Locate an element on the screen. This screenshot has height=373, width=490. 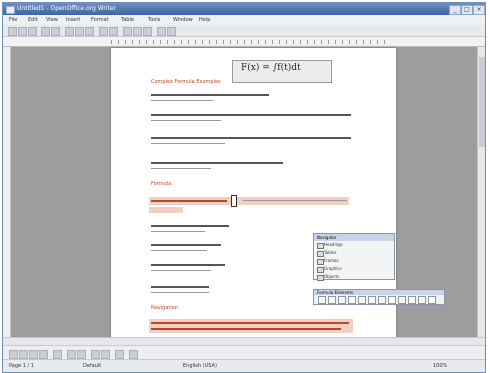
navigator-item: Objects is located at coordinates (354, 277).